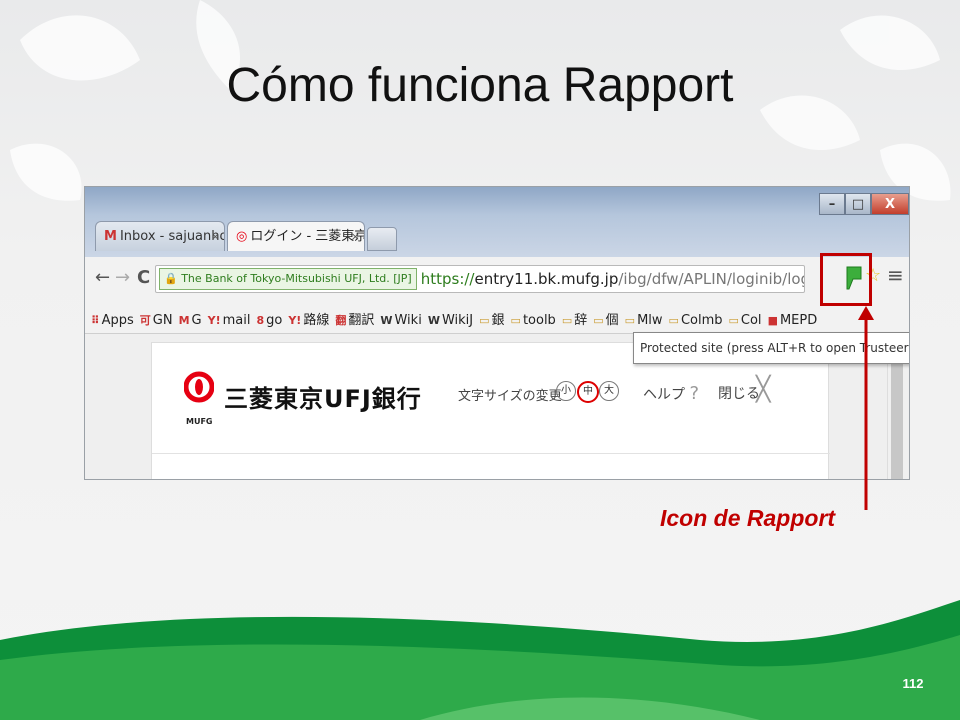 This screenshot has width=960, height=720. I want to click on bookmark-item: ⠿ Apps, so click(112, 320).